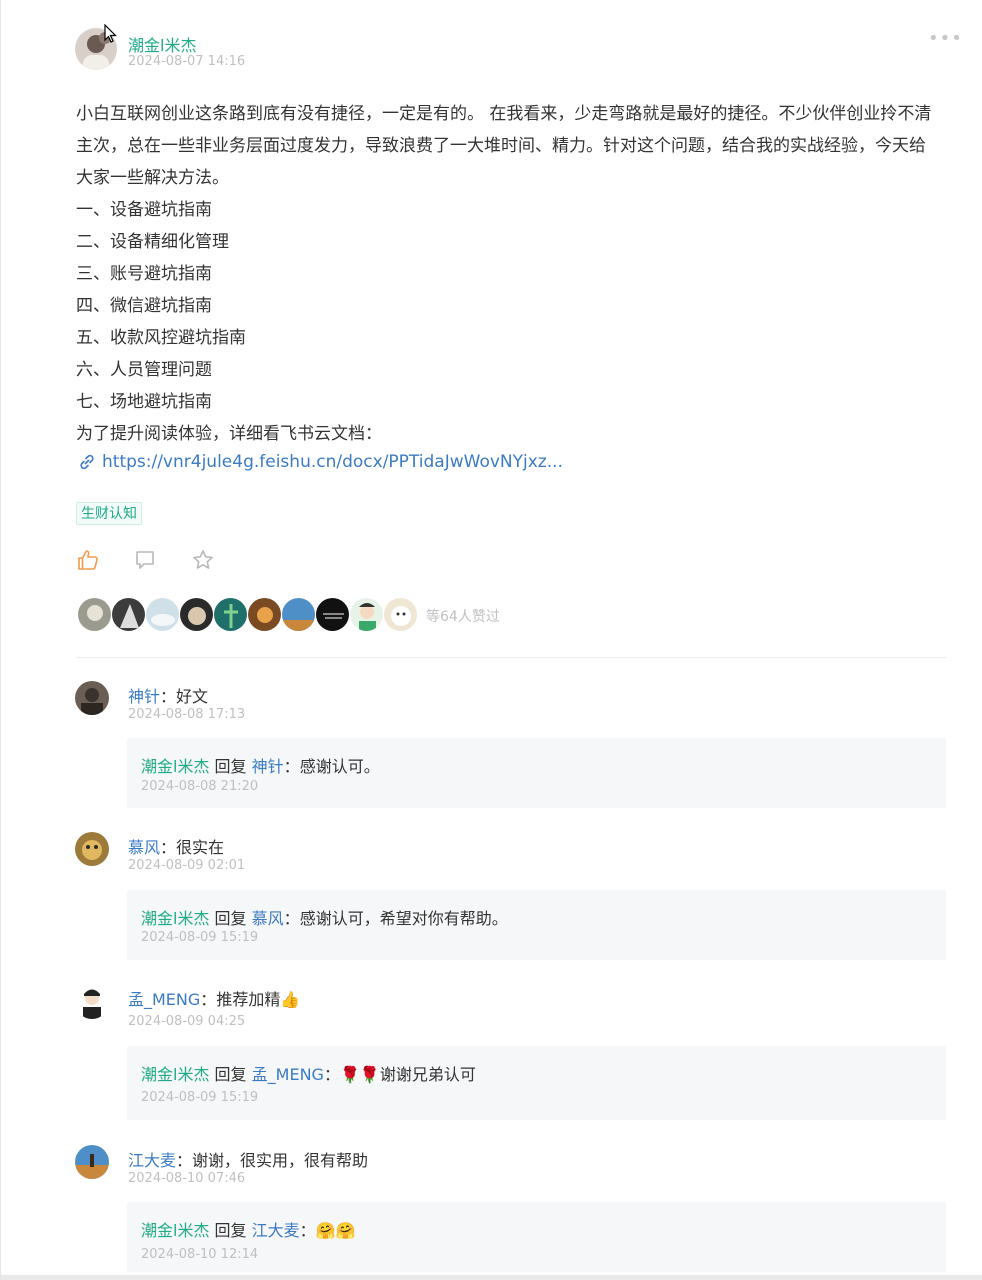 This screenshot has height=1280, width=982. Describe the element at coordinates (280, 1160) in the screenshot. I see `comment-text: 谢谢，很实用，很有帮助` at that location.